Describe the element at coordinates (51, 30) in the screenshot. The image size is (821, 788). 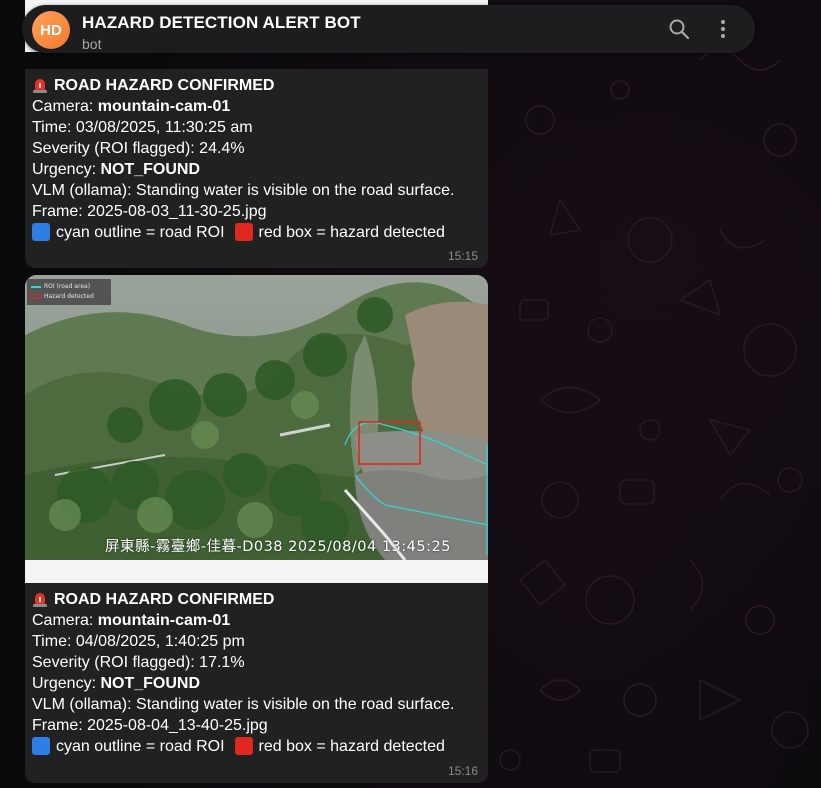
I see `avatar: HD` at that location.